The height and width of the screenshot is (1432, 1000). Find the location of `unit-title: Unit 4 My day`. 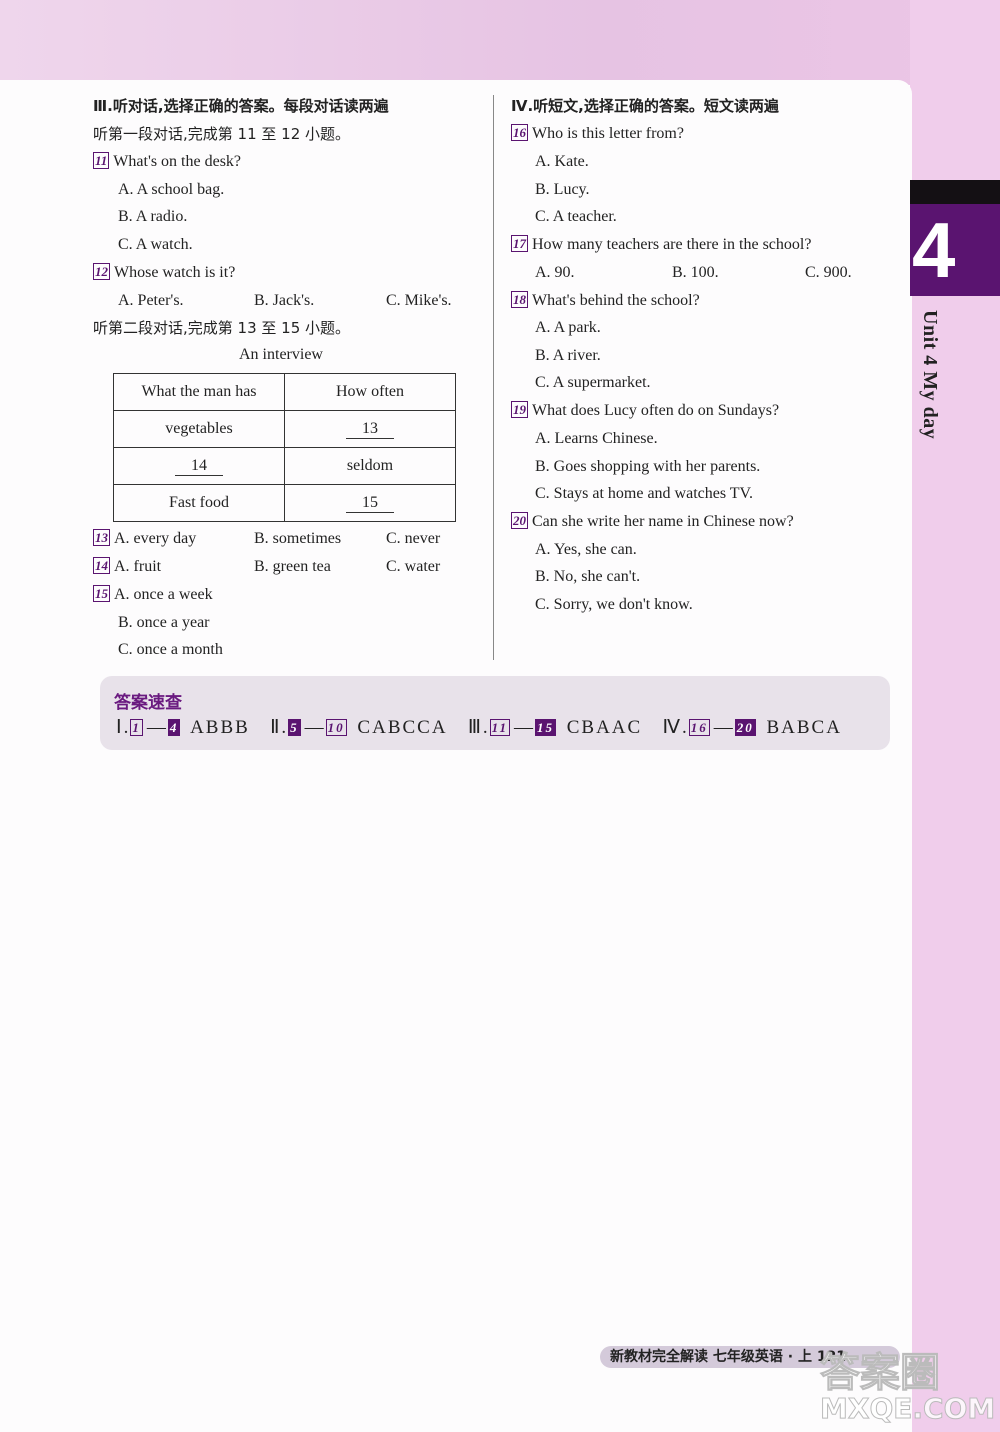

unit-title: Unit 4 My day is located at coordinates (930, 375).